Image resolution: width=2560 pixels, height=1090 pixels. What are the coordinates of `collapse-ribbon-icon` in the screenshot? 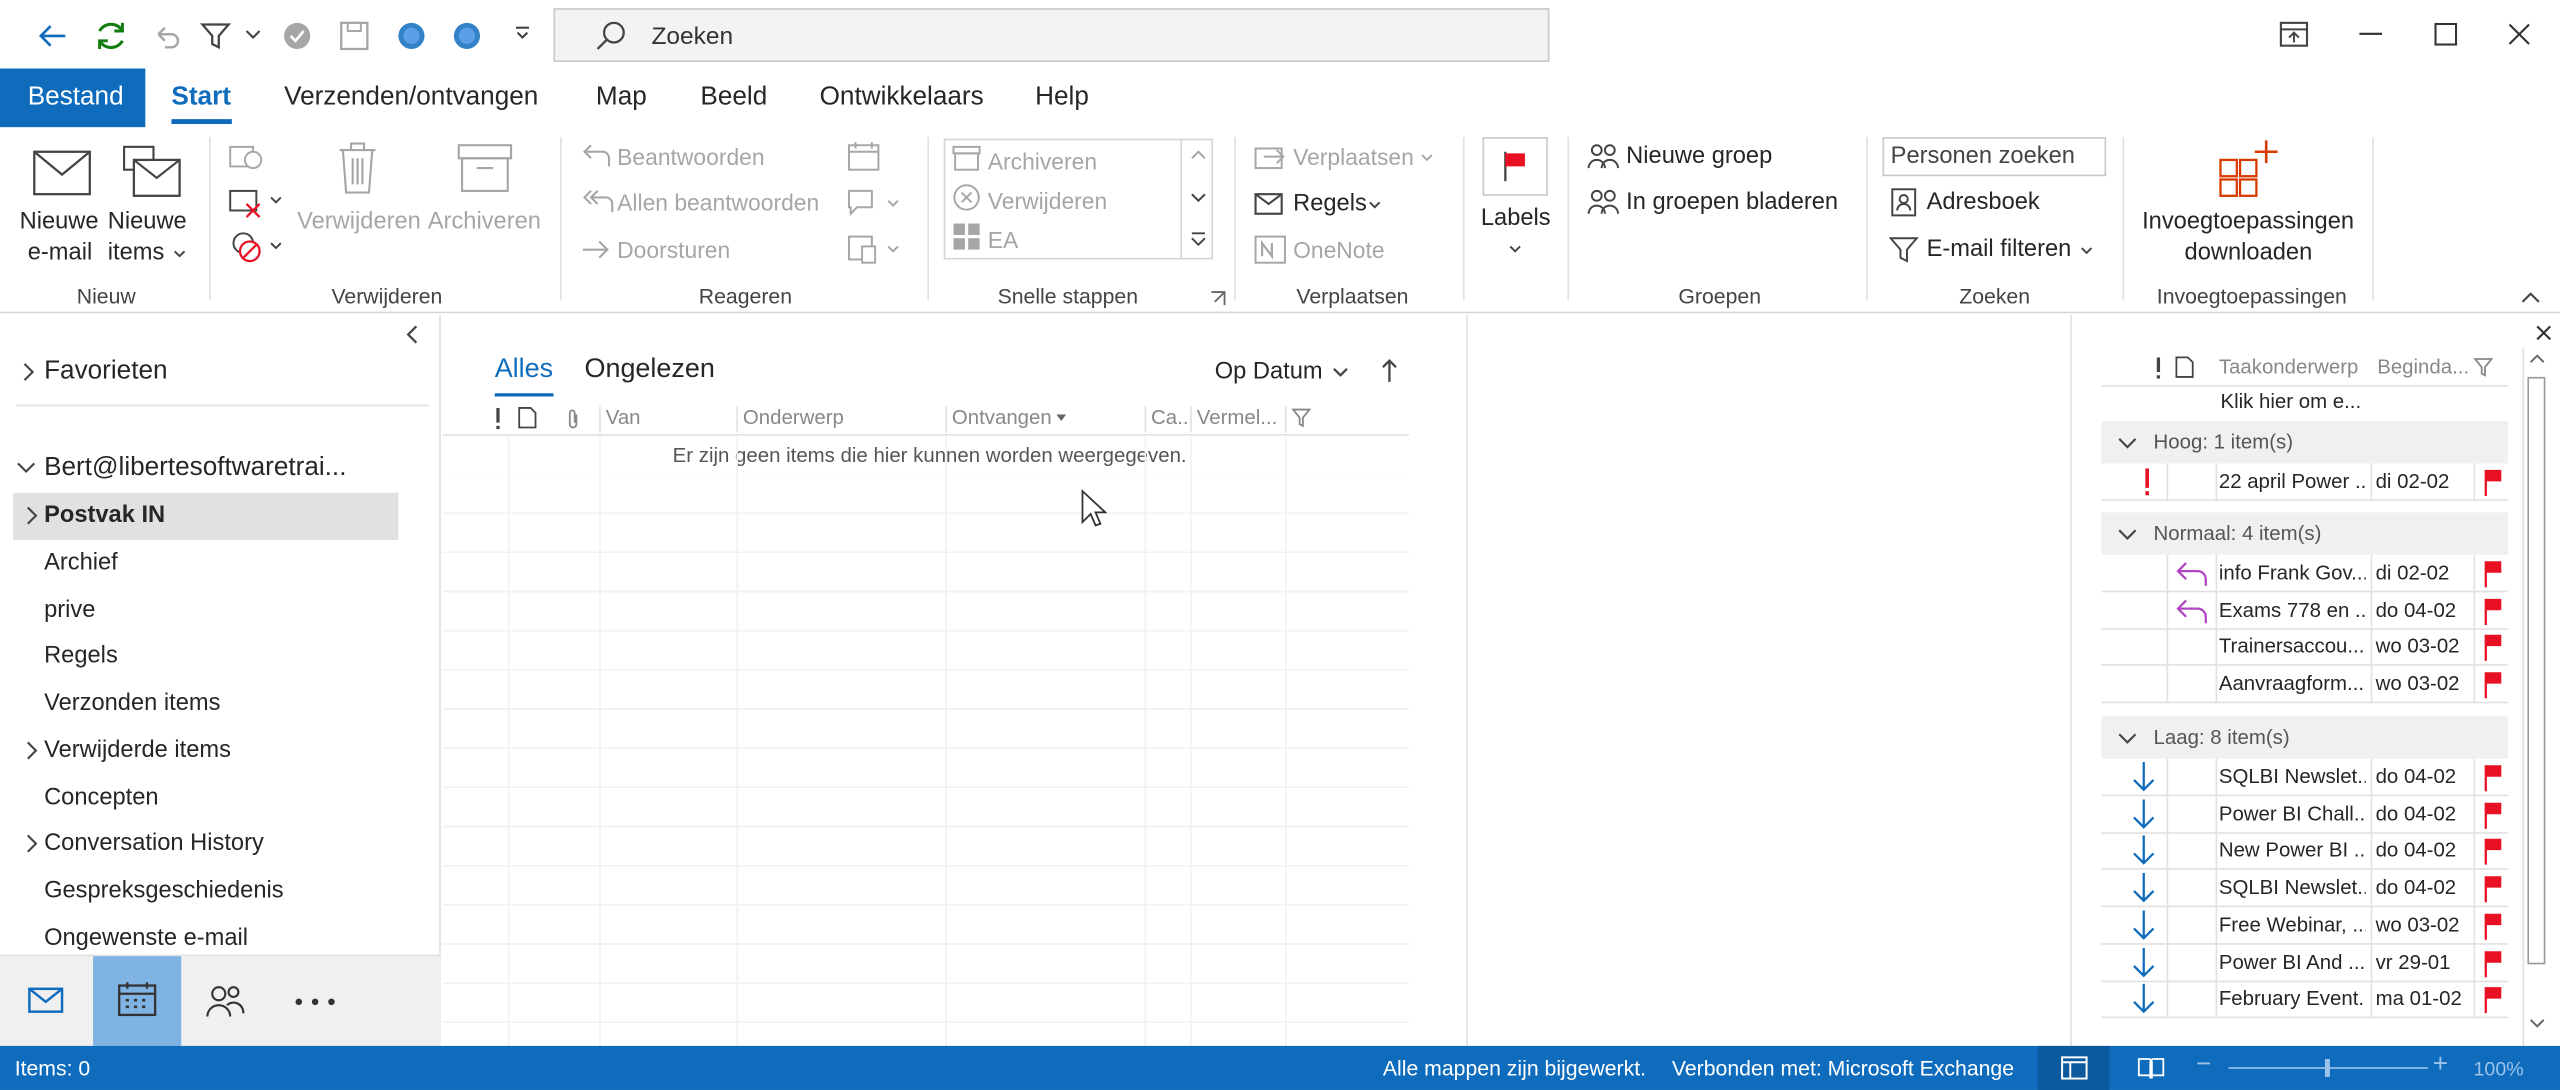 It's located at (2531, 296).